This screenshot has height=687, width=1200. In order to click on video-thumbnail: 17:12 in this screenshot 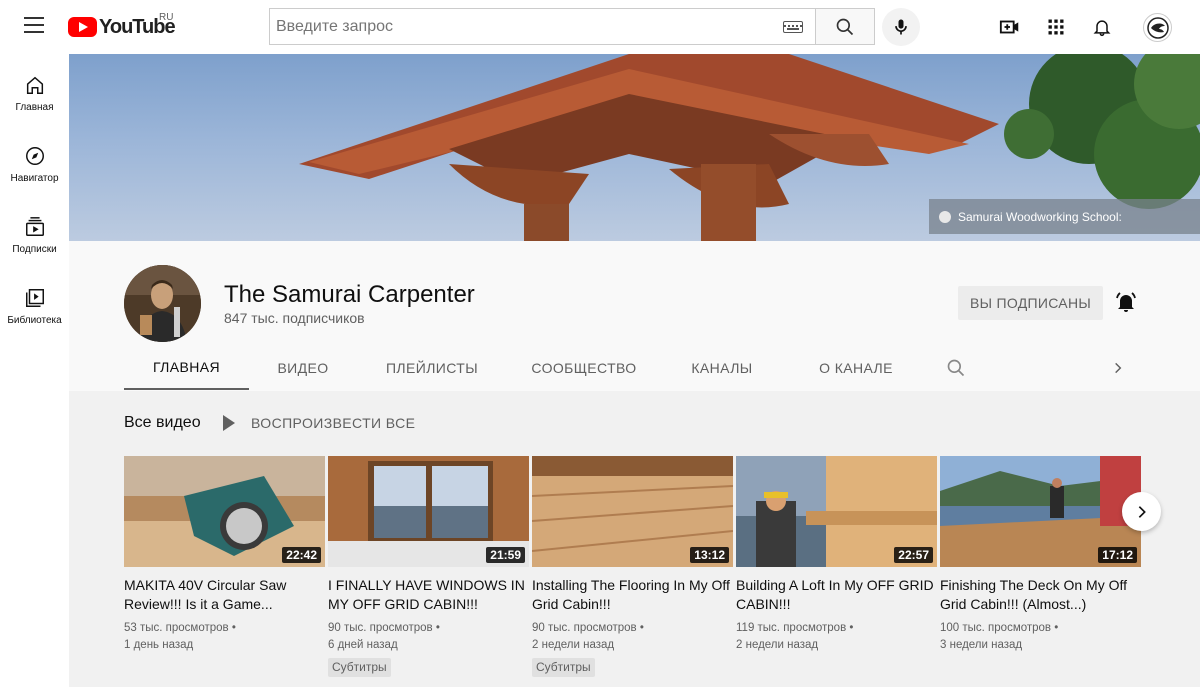, I will do `click(1040, 511)`.